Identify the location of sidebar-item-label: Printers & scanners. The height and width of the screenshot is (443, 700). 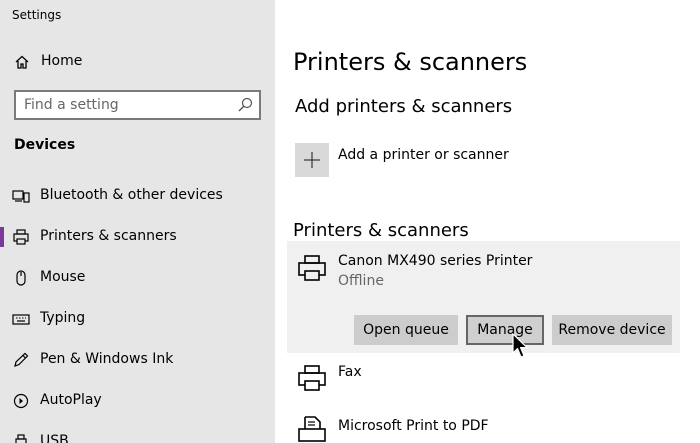
(108, 236).